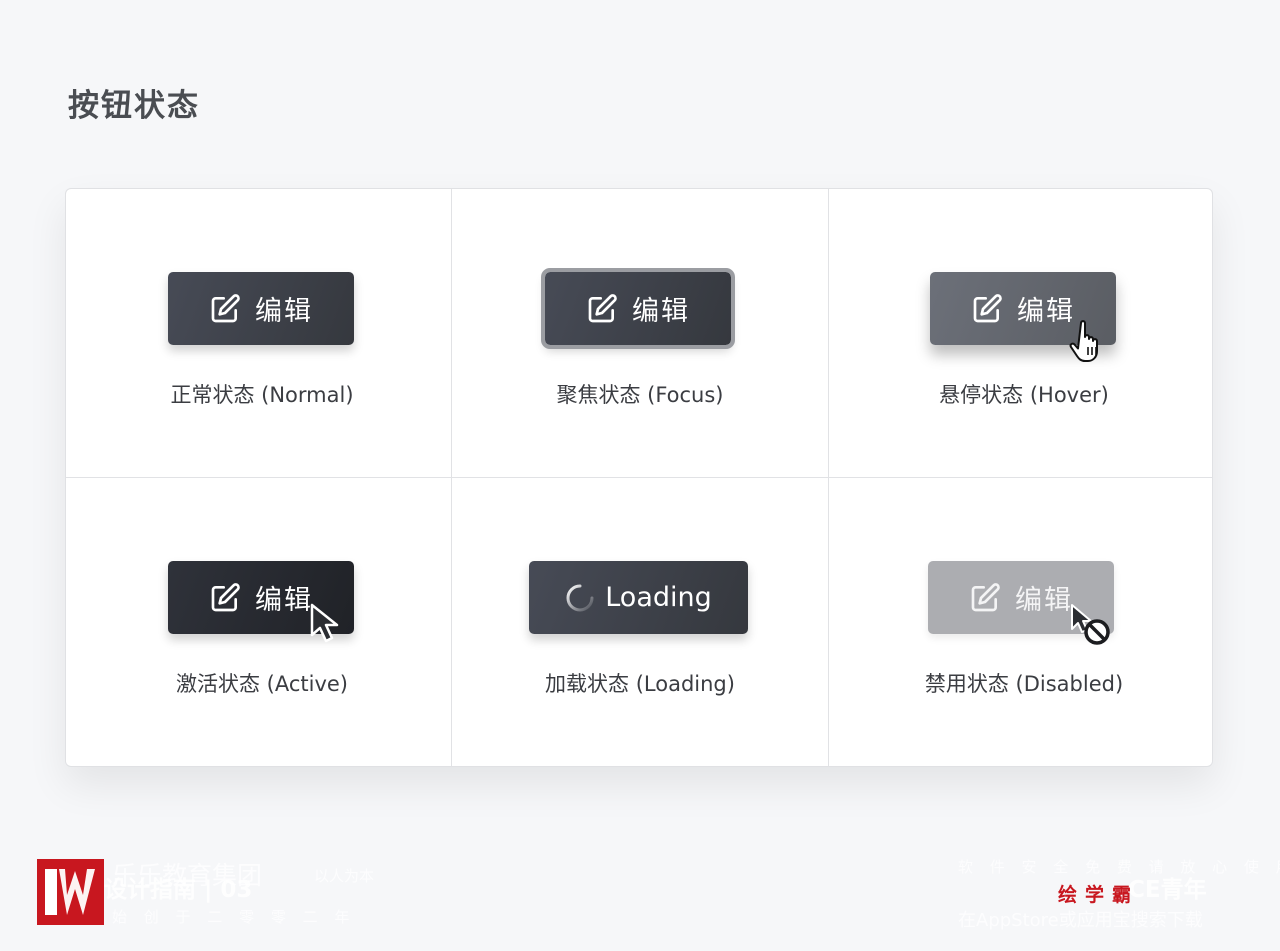 This screenshot has width=1280, height=951. Describe the element at coordinates (1119, 867) in the screenshot. I see `footer-right-notice: 软 件 安 全 免 费 请 放 心 使 用` at that location.